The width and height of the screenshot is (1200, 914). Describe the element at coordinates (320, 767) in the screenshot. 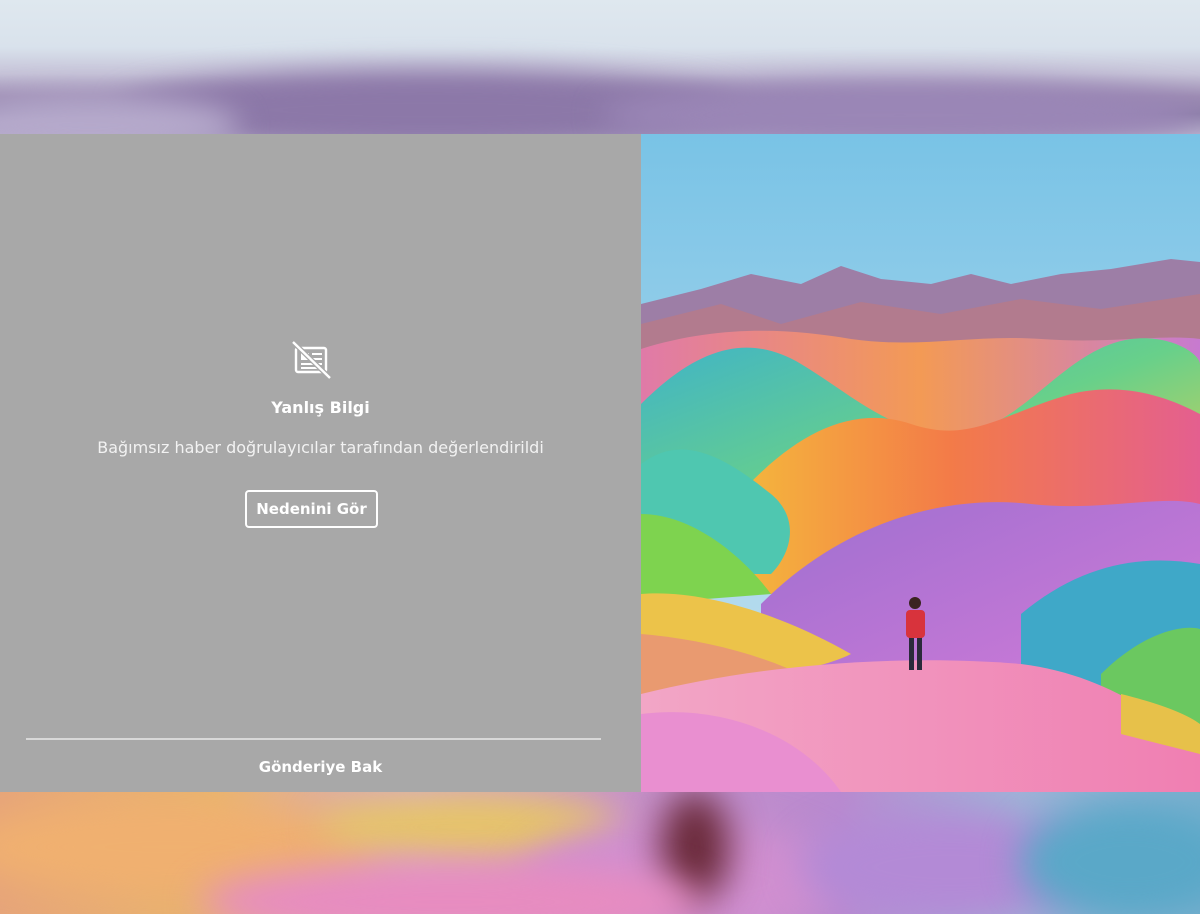

I see `view-post-button: Gönderiye Bak` at that location.